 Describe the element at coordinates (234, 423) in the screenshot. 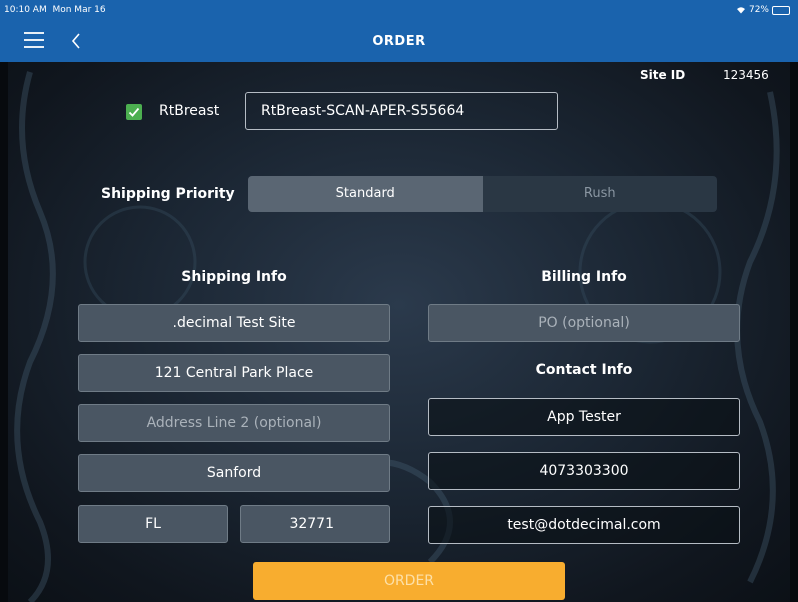

I see `address-line2-field: Address Line 2 (optional)` at that location.